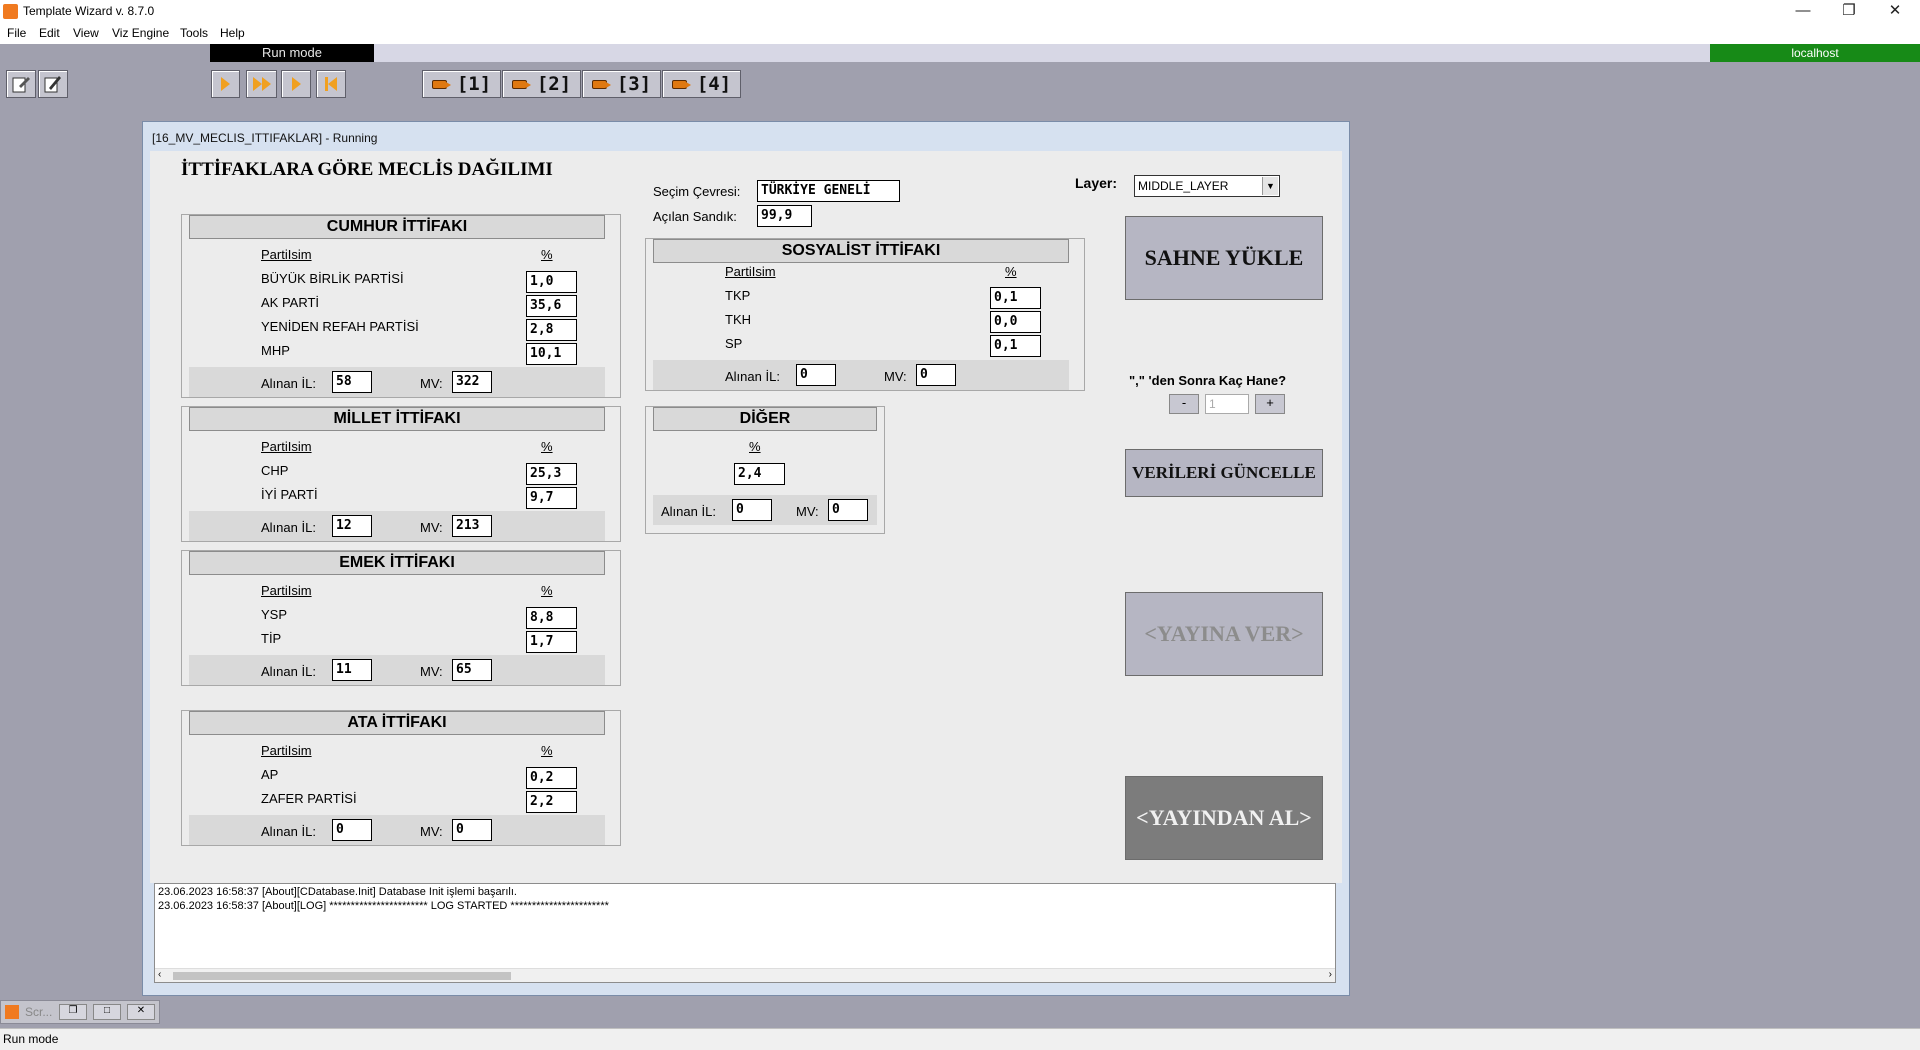  What do you see at coordinates (551, 306) in the screenshot?
I see `party-pct-field: 35,6` at bounding box center [551, 306].